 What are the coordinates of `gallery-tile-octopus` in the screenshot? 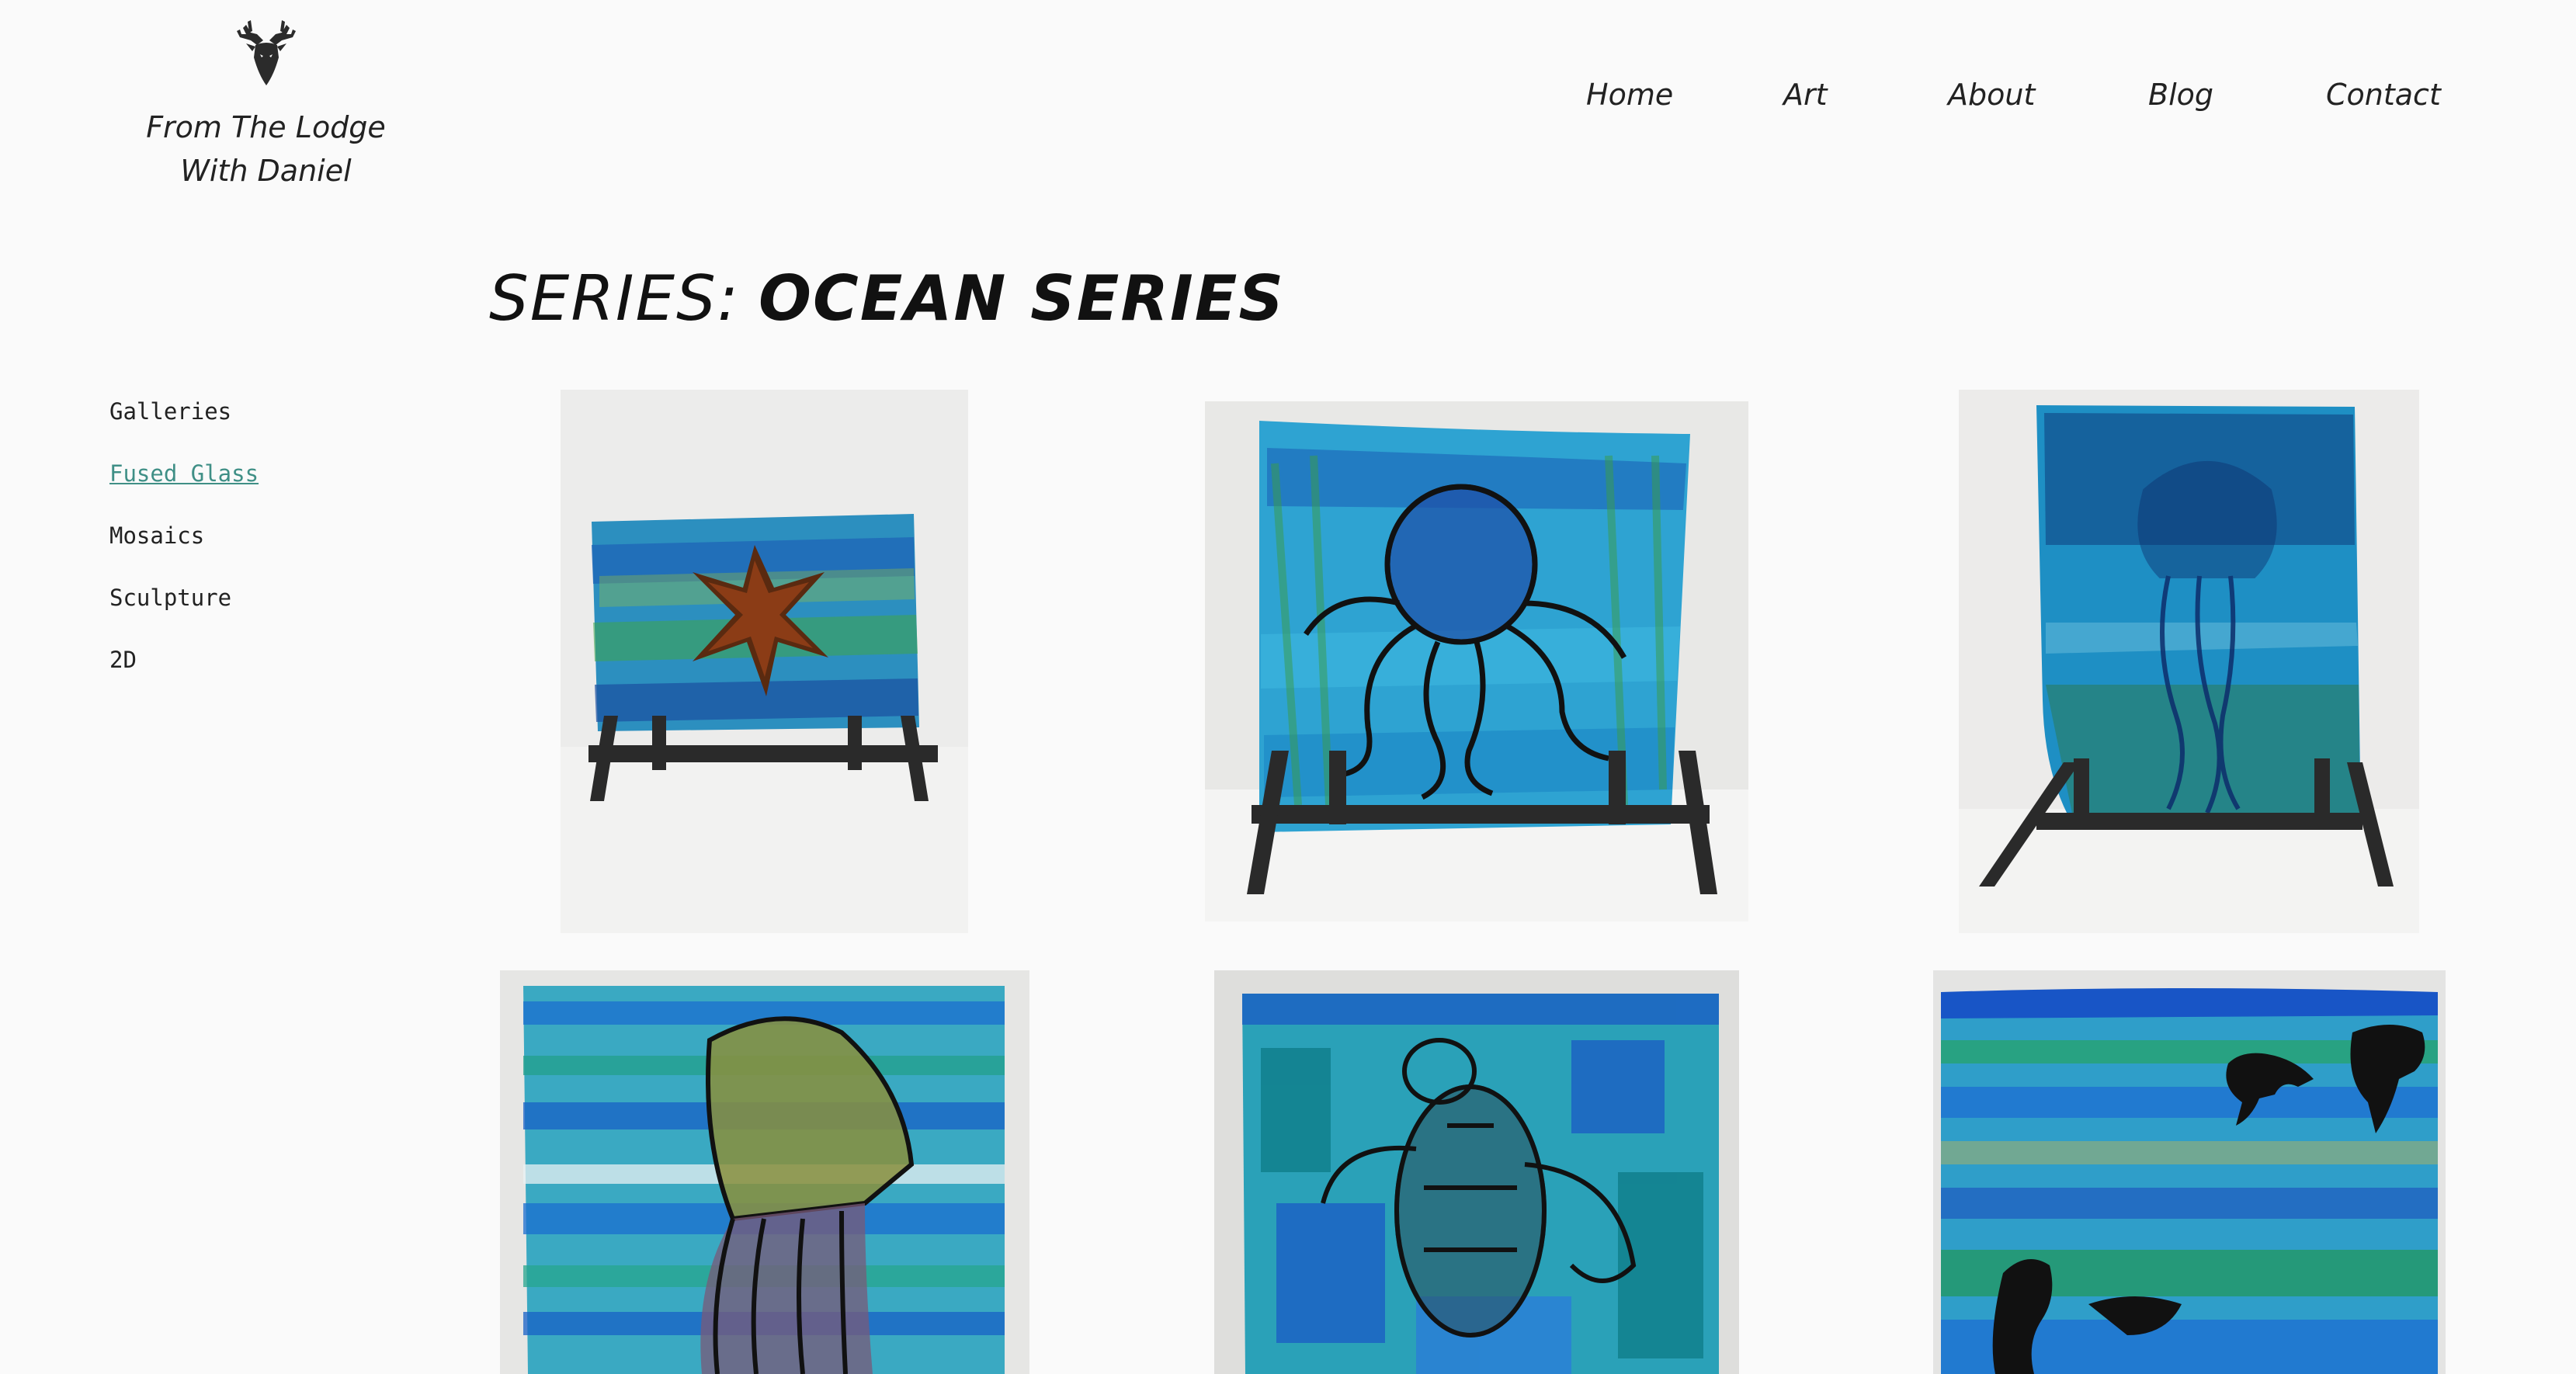 It's located at (1476, 661).